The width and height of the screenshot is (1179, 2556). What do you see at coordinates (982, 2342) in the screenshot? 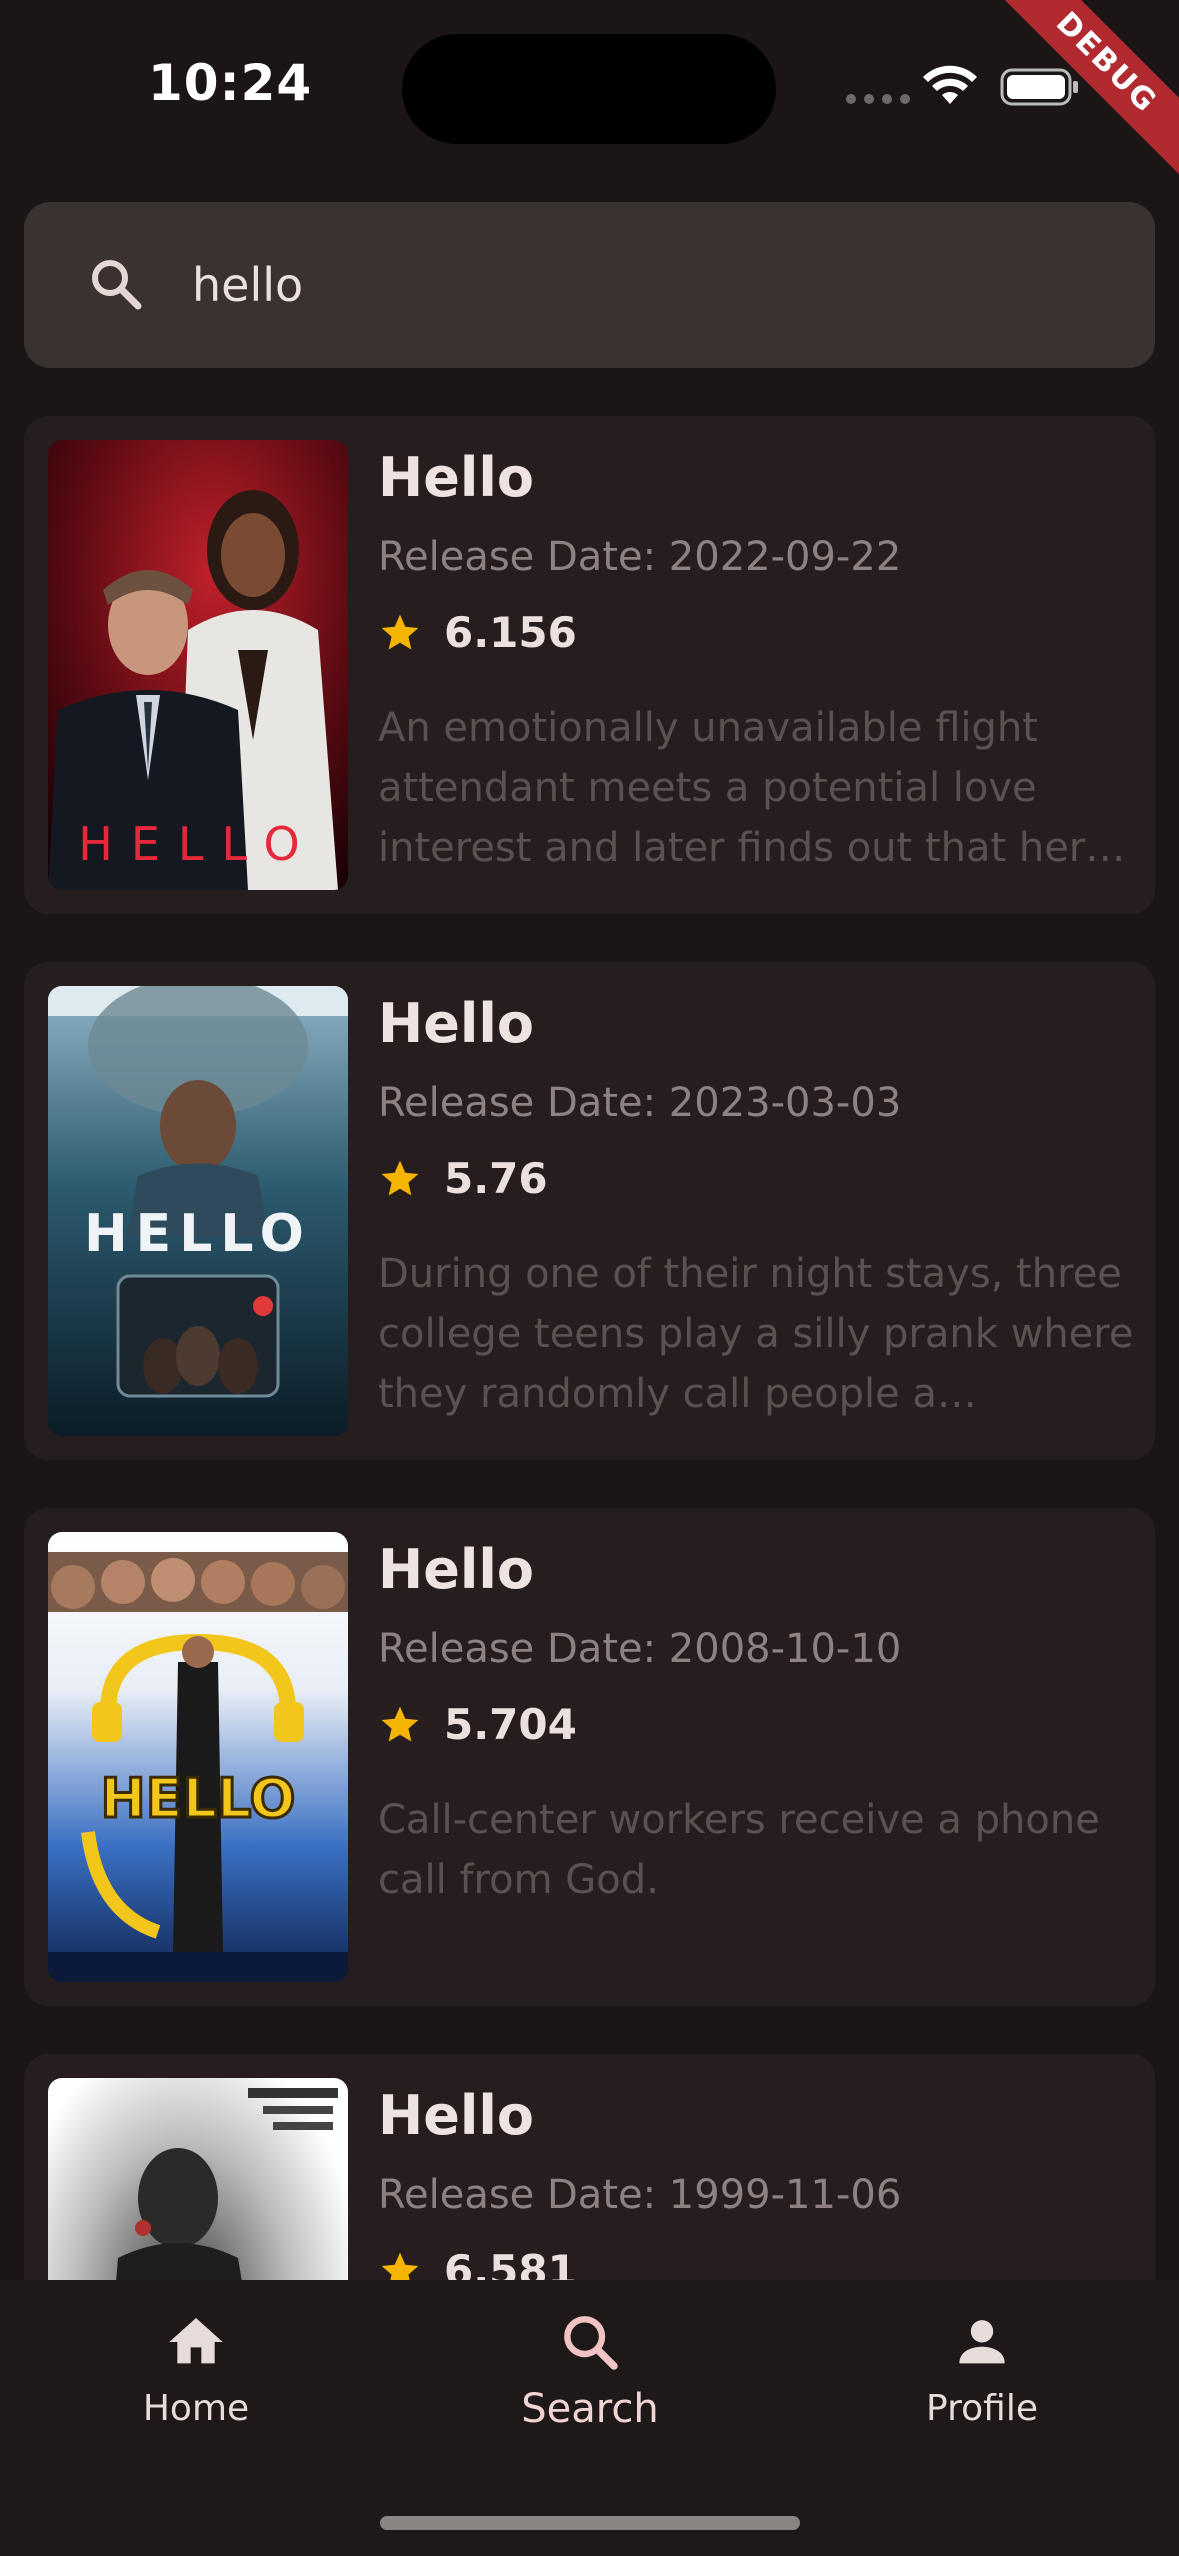
I see `person-icon` at bounding box center [982, 2342].